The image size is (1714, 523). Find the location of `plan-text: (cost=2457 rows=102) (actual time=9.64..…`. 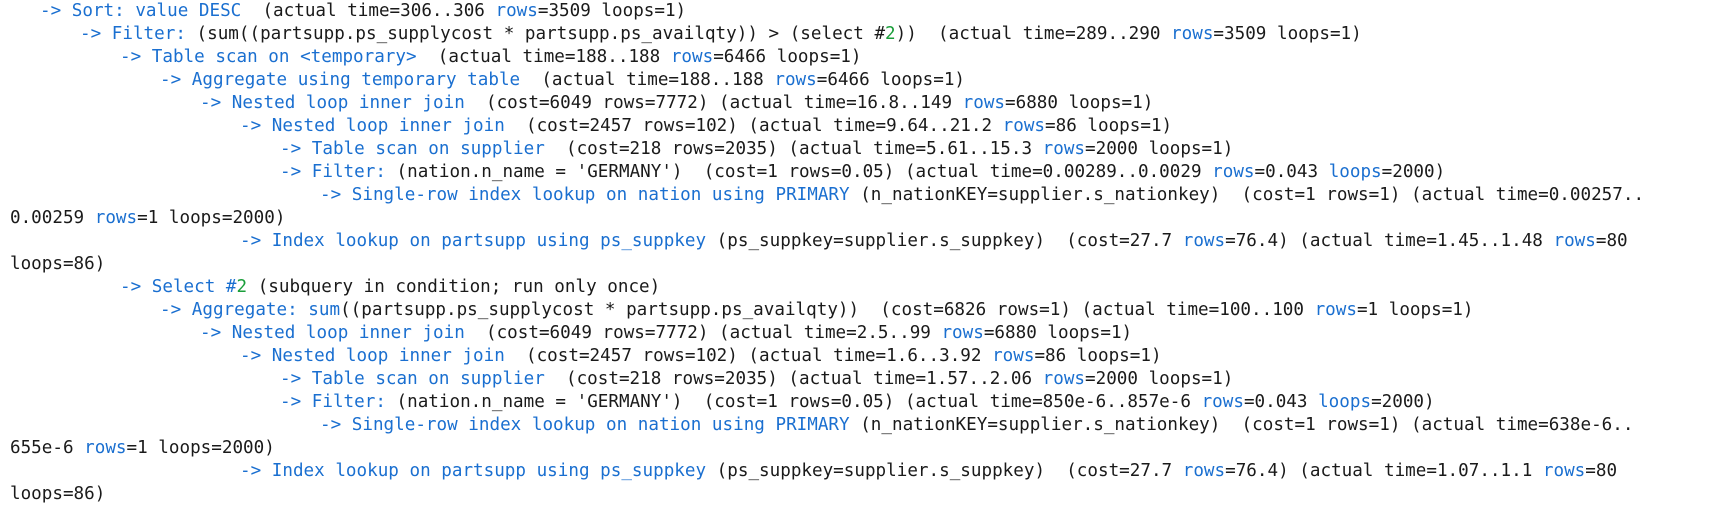

plan-text: (cost=2457 rows=102) (actual time=9.64..… is located at coordinates (753, 126).